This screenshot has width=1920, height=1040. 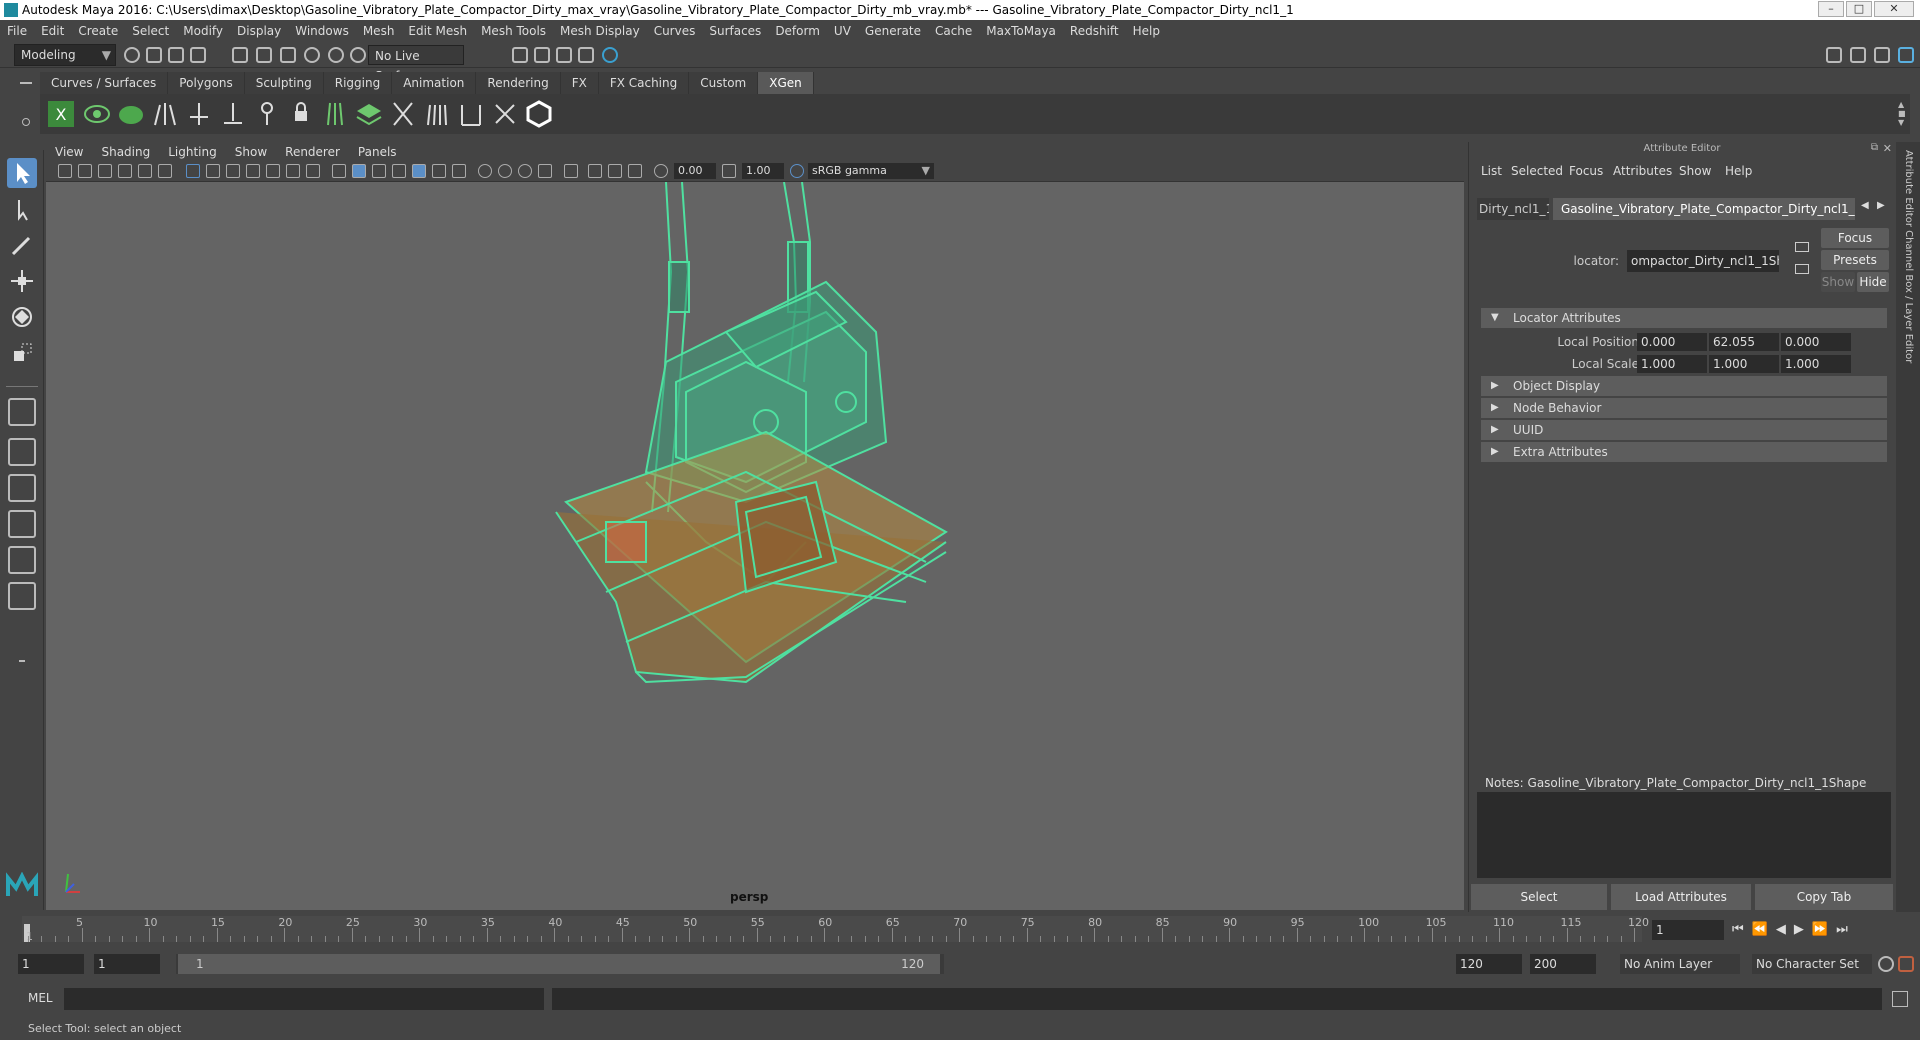 What do you see at coordinates (26, 83) in the screenshot?
I see `shelf-menu-icon` at bounding box center [26, 83].